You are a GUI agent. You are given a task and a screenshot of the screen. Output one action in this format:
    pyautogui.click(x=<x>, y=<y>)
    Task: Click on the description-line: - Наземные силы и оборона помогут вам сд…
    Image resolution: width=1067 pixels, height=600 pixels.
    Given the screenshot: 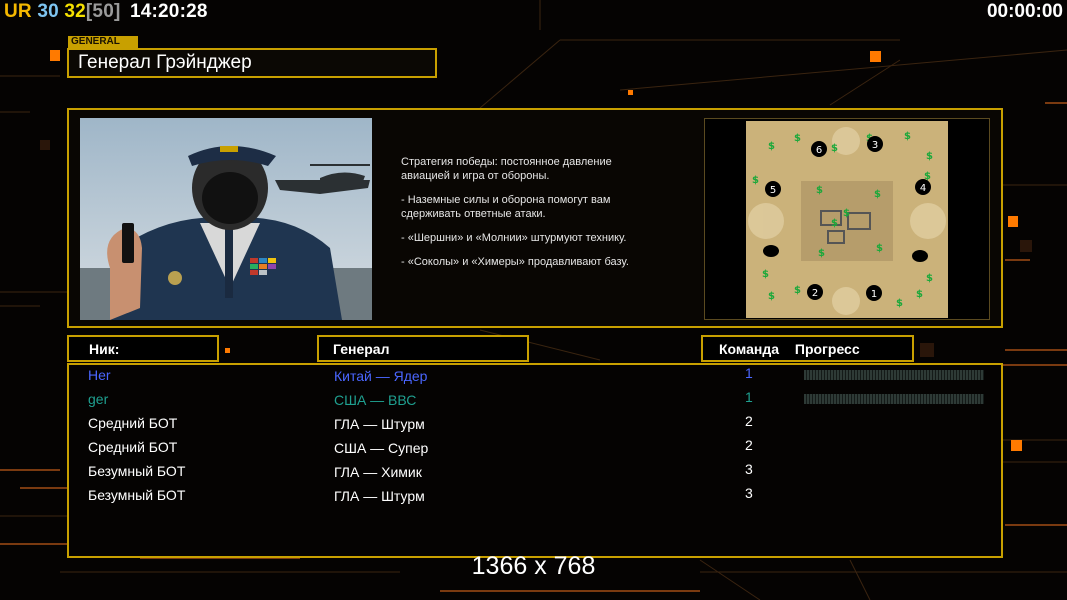 What is the action you would take?
    pyautogui.click(x=506, y=207)
    